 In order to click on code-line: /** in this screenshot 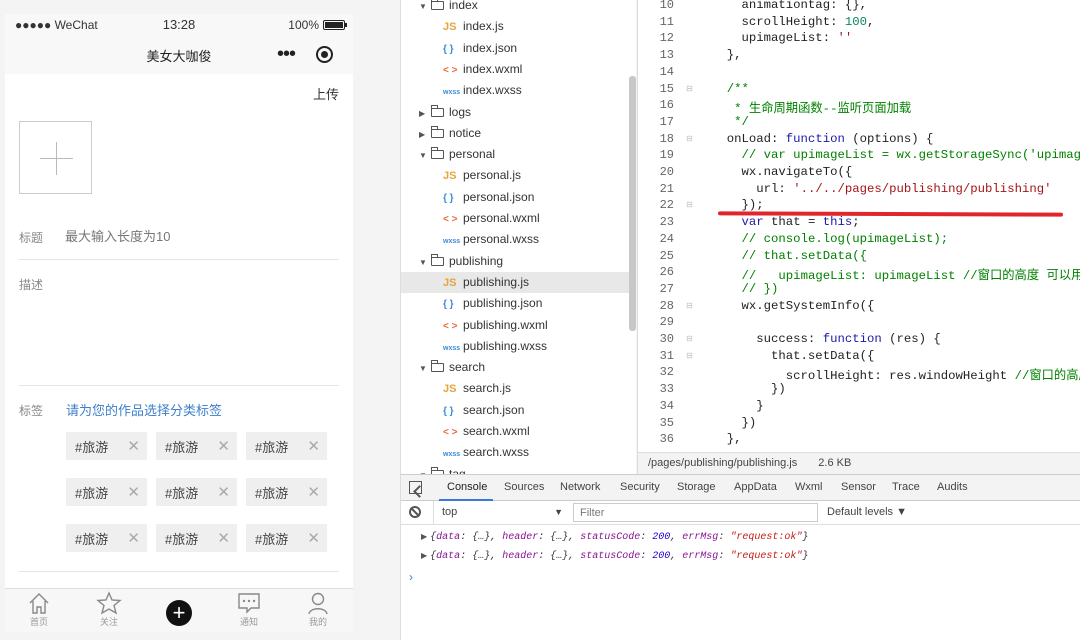, I will do `click(730, 89)`.